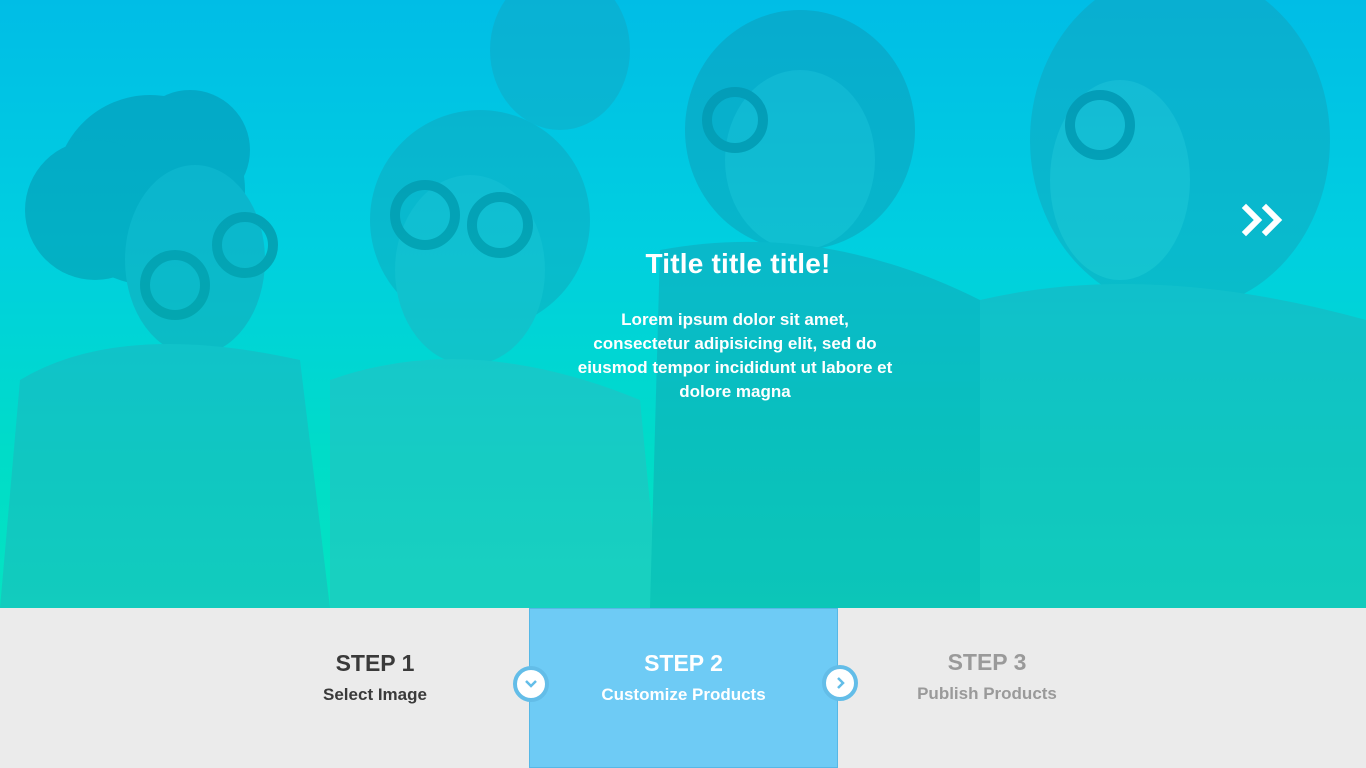 This screenshot has height=768, width=1366. Describe the element at coordinates (987, 693) in the screenshot. I see `step-label: Publish Products` at that location.